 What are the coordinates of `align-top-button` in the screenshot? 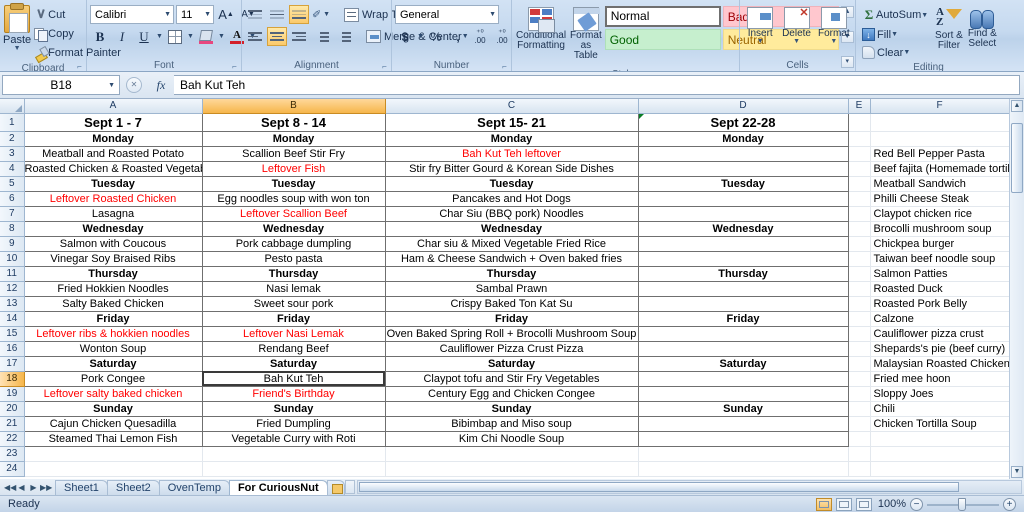 It's located at (255, 14).